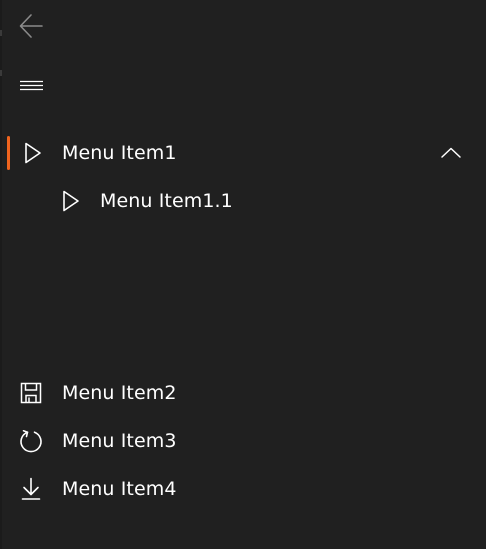  What do you see at coordinates (1, 274) in the screenshot?
I see `window-edge` at bounding box center [1, 274].